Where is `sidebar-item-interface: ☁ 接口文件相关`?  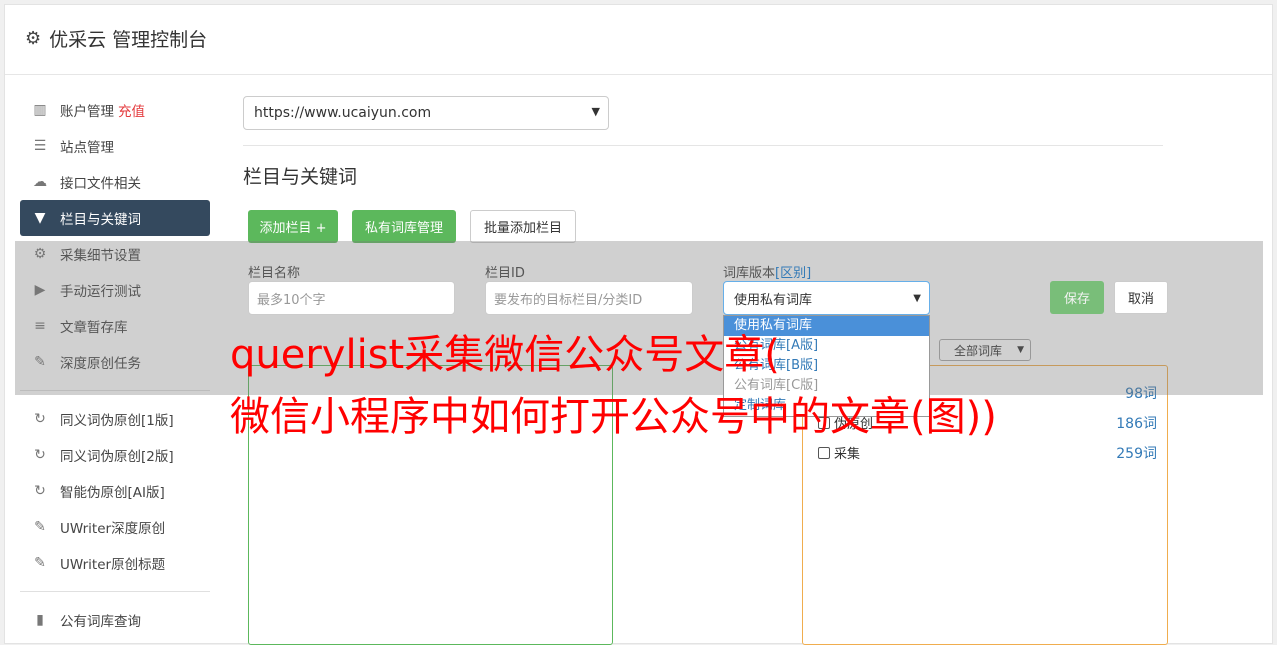
sidebar-item-interface: ☁ 接口文件相关 is located at coordinates (115, 182).